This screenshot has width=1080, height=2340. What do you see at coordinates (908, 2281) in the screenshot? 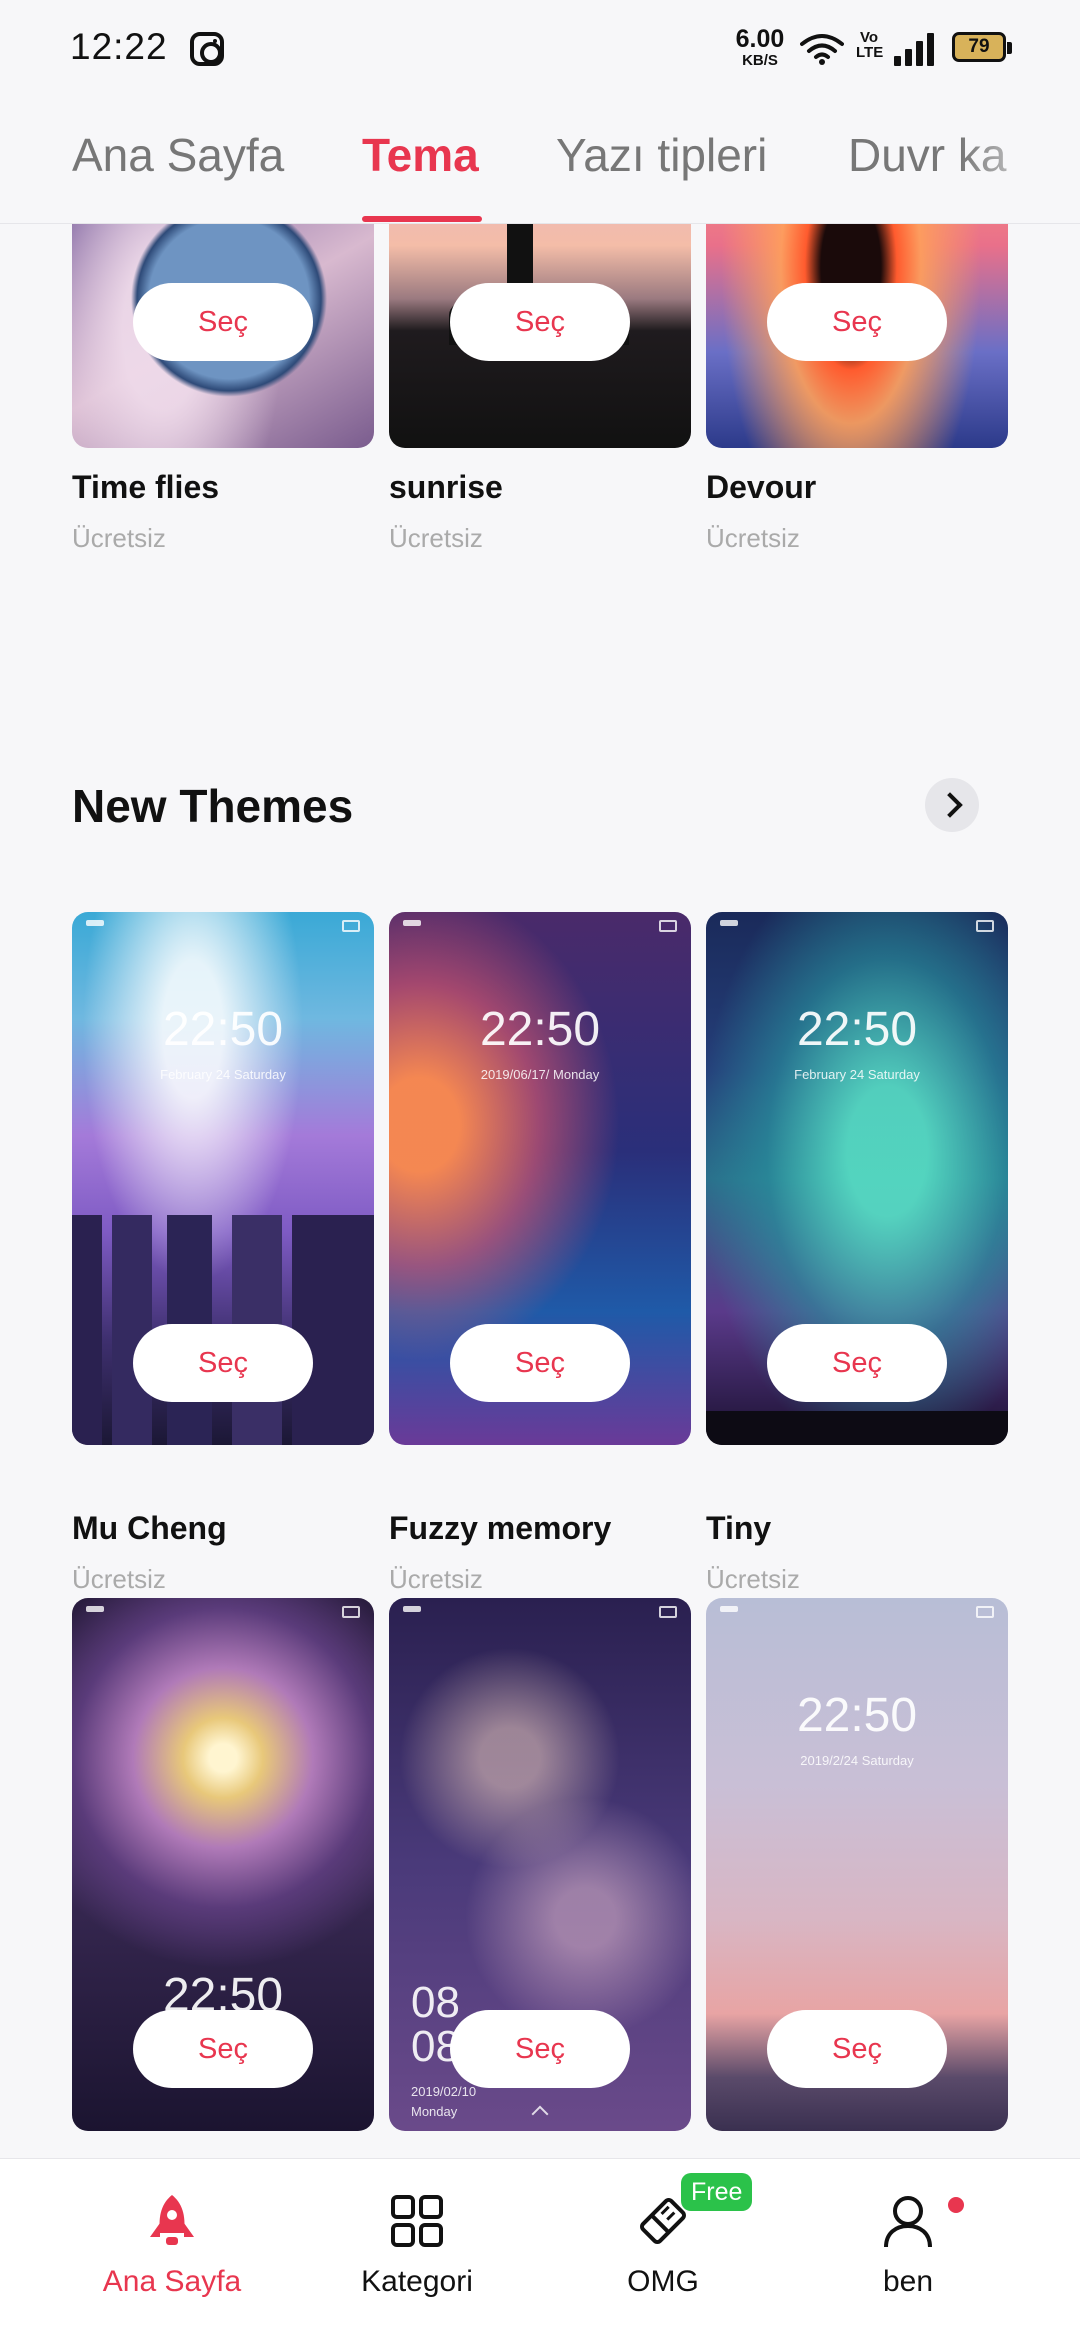
I see `nav-label: ben` at bounding box center [908, 2281].